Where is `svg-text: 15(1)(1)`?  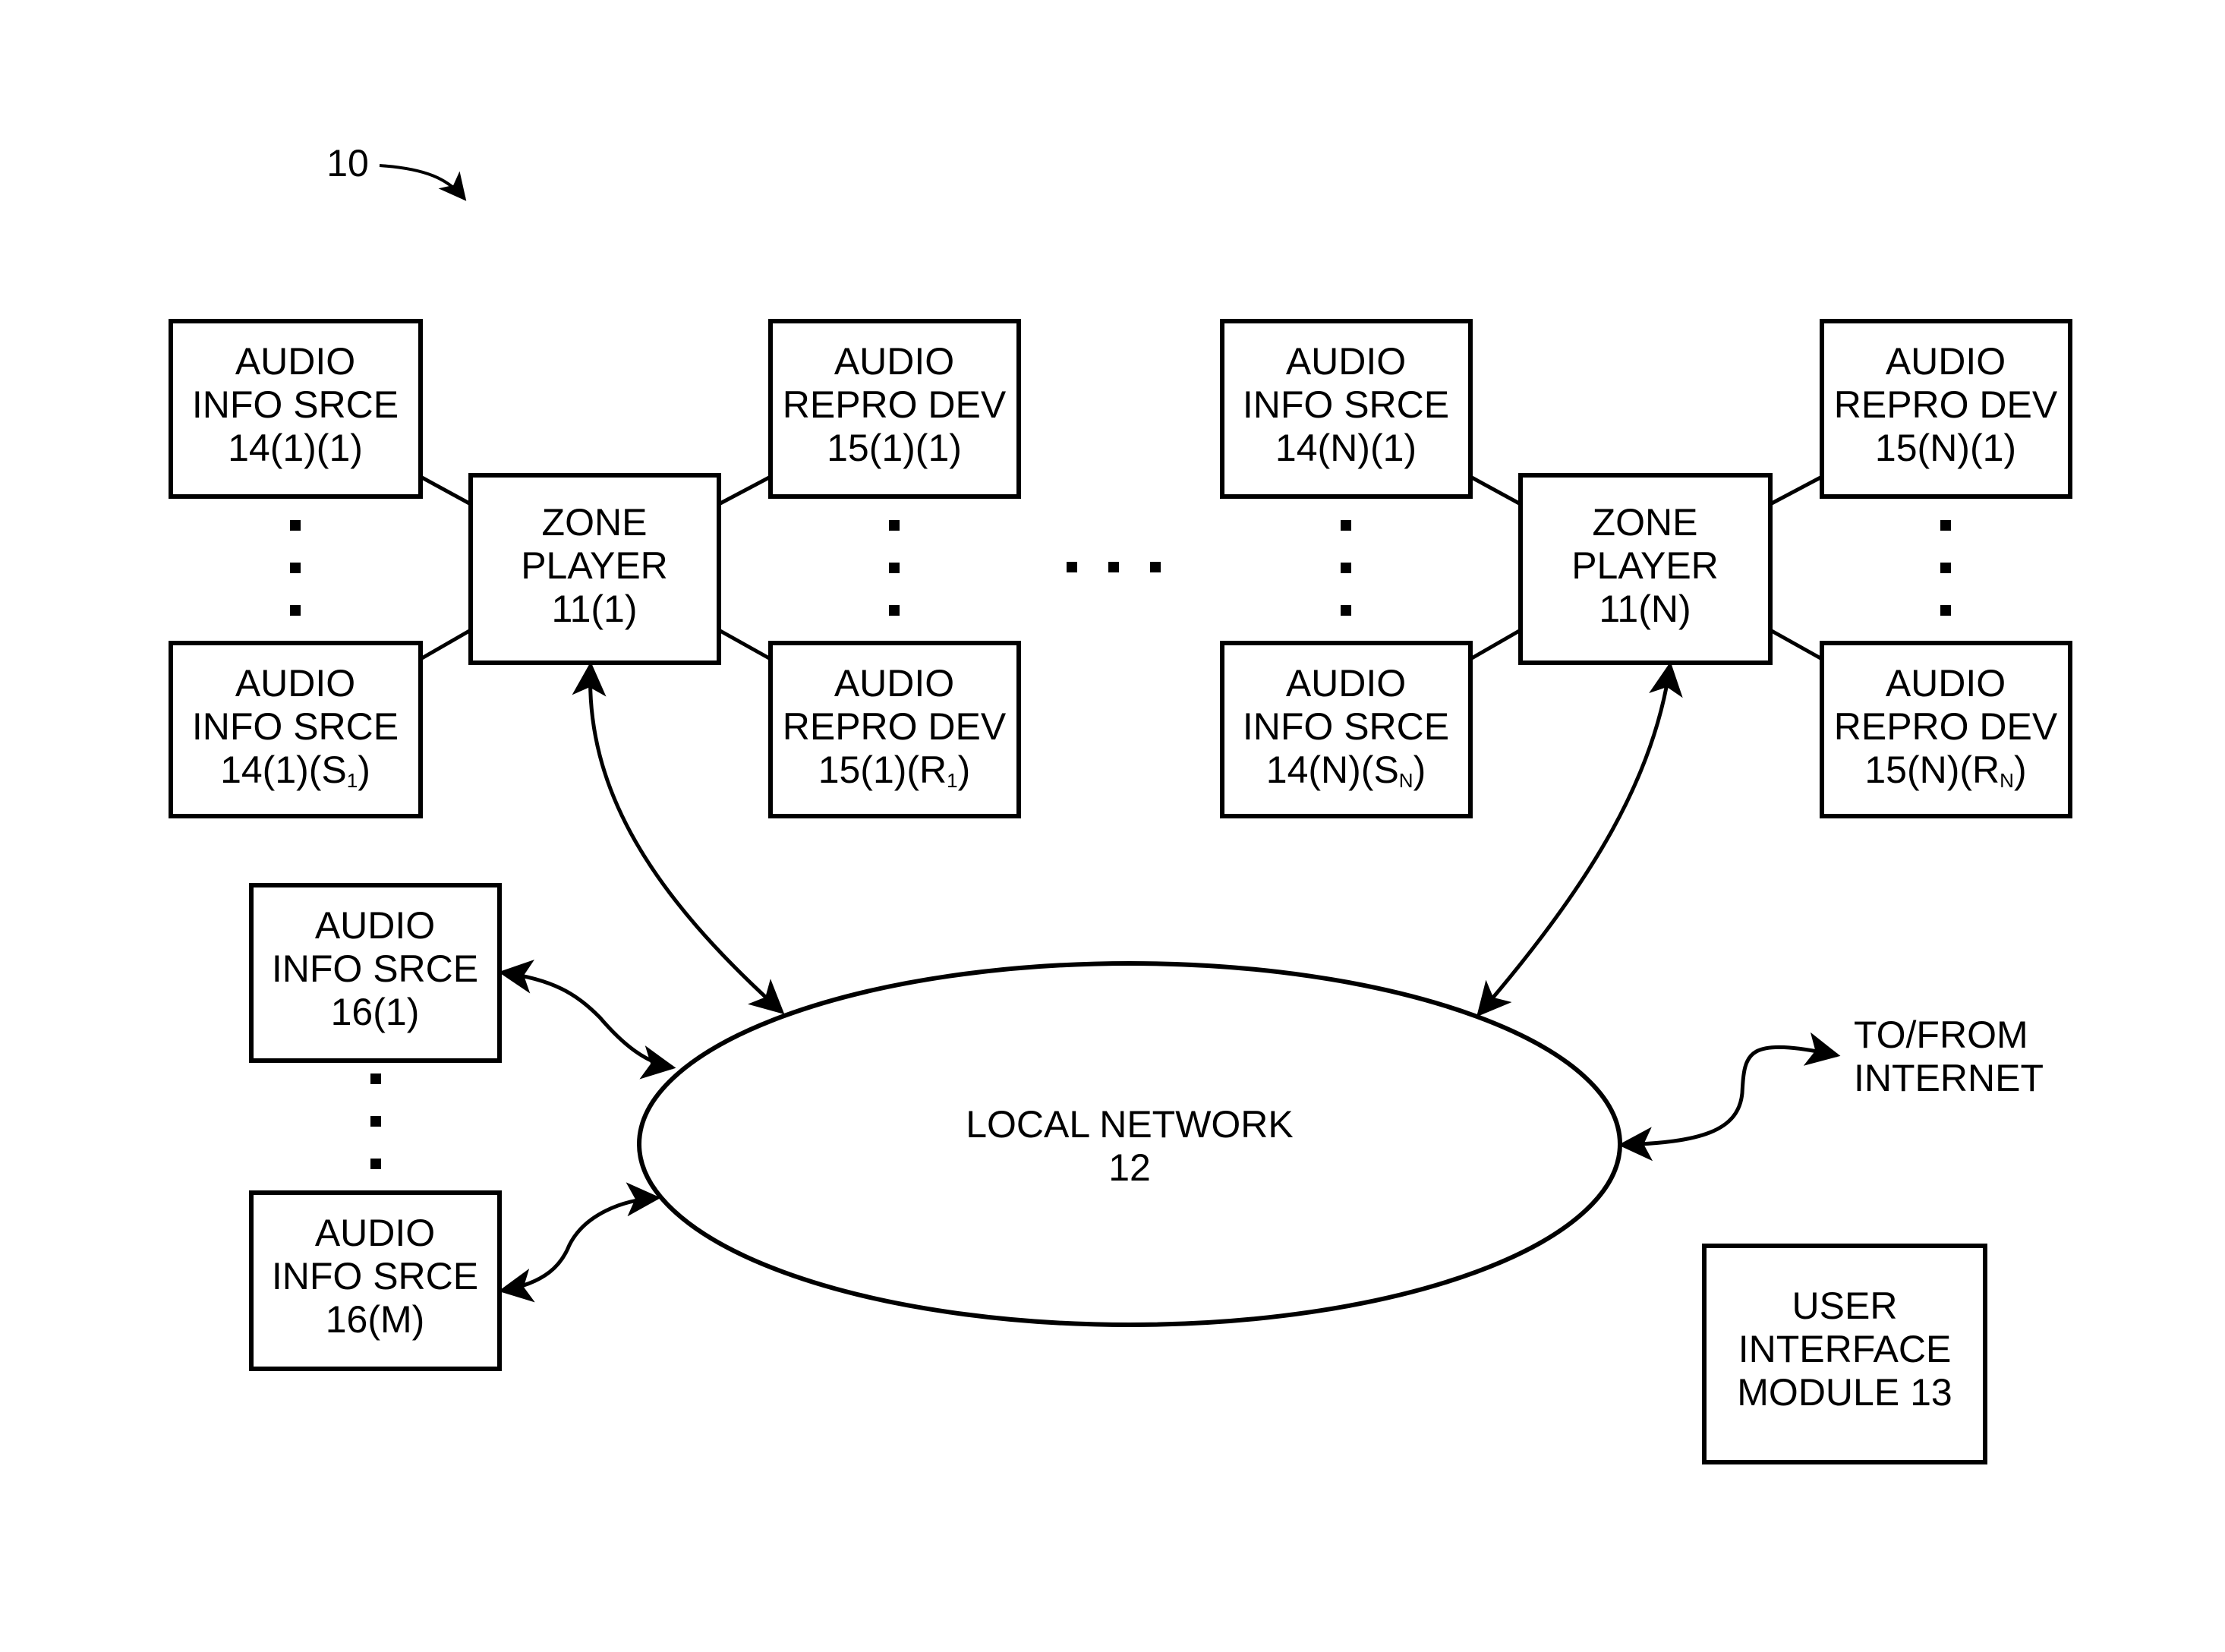 svg-text: 15(1)(1) is located at coordinates (894, 448).